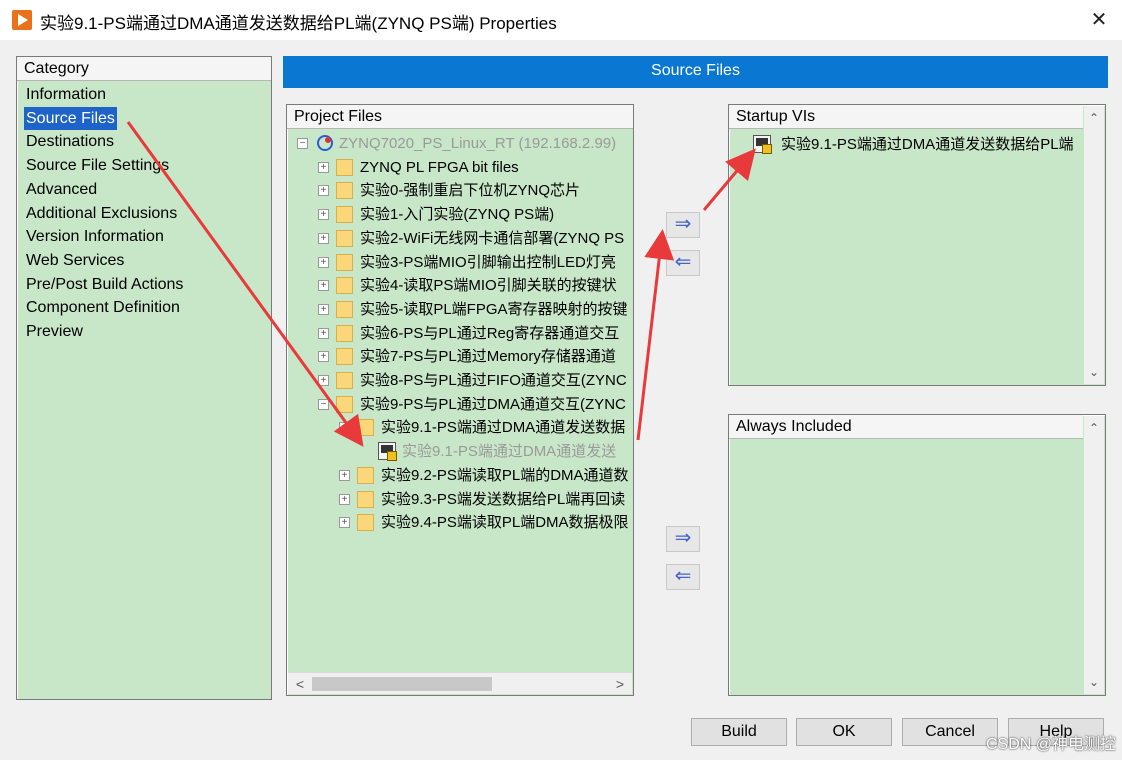  Describe the element at coordinates (488, 357) in the screenshot. I see `tree-row-label: 实验7-PS与PL通过Memory存储器通道` at that location.